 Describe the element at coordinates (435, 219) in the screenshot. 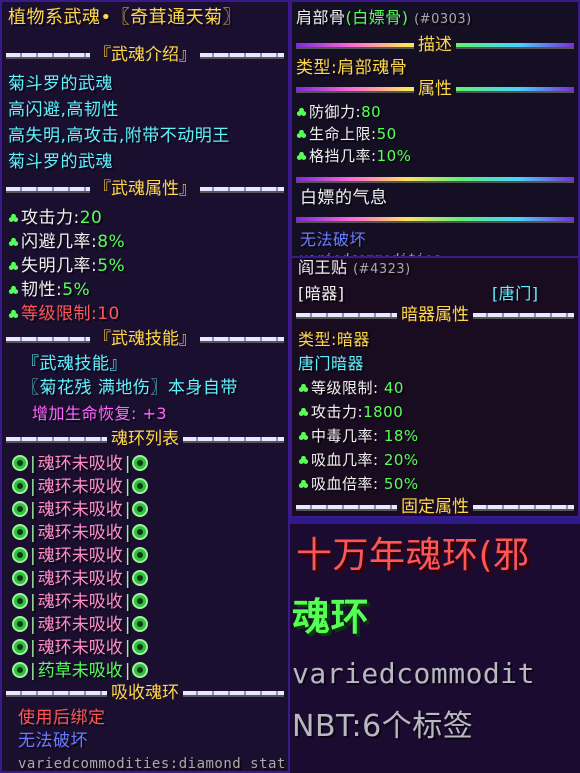

I see `bone-separator-end` at that location.